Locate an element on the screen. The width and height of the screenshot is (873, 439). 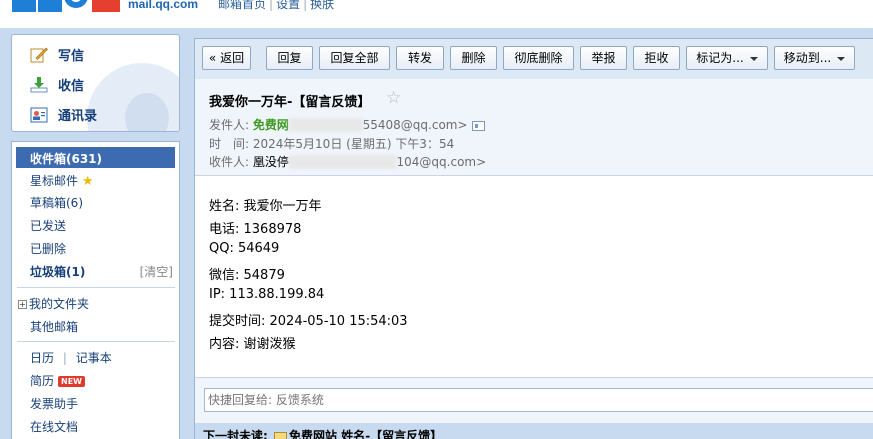
app-docs: 在线文档 is located at coordinates (54, 426).